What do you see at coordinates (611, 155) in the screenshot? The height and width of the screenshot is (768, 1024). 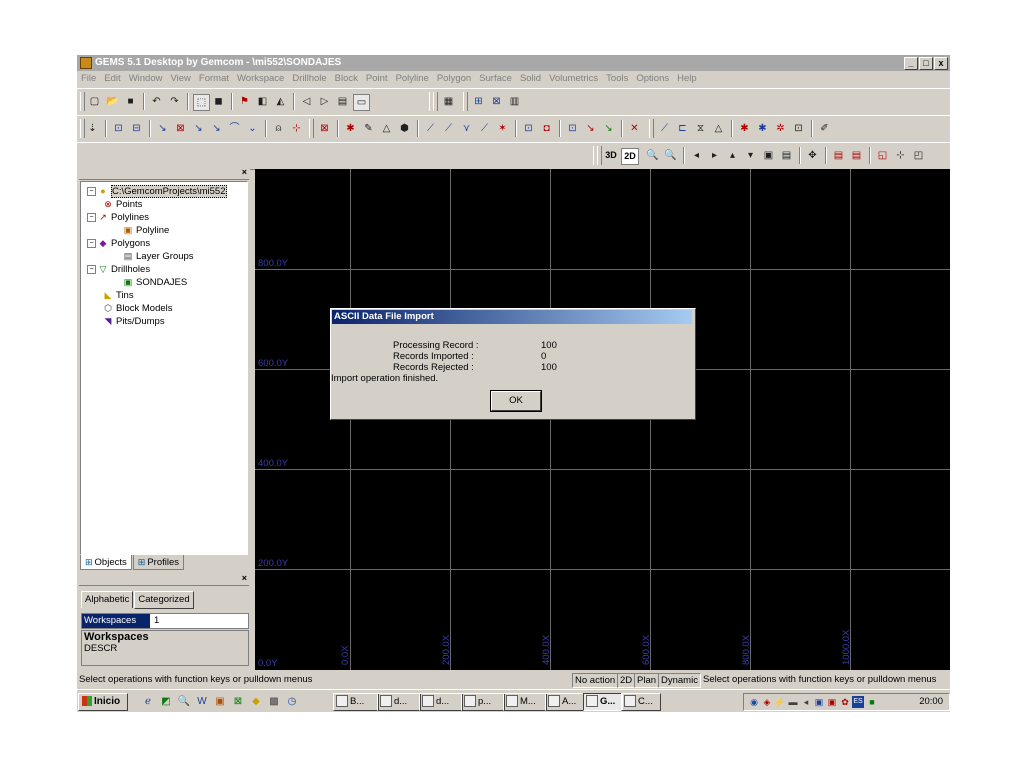 I see `view-3d-button: 3D` at bounding box center [611, 155].